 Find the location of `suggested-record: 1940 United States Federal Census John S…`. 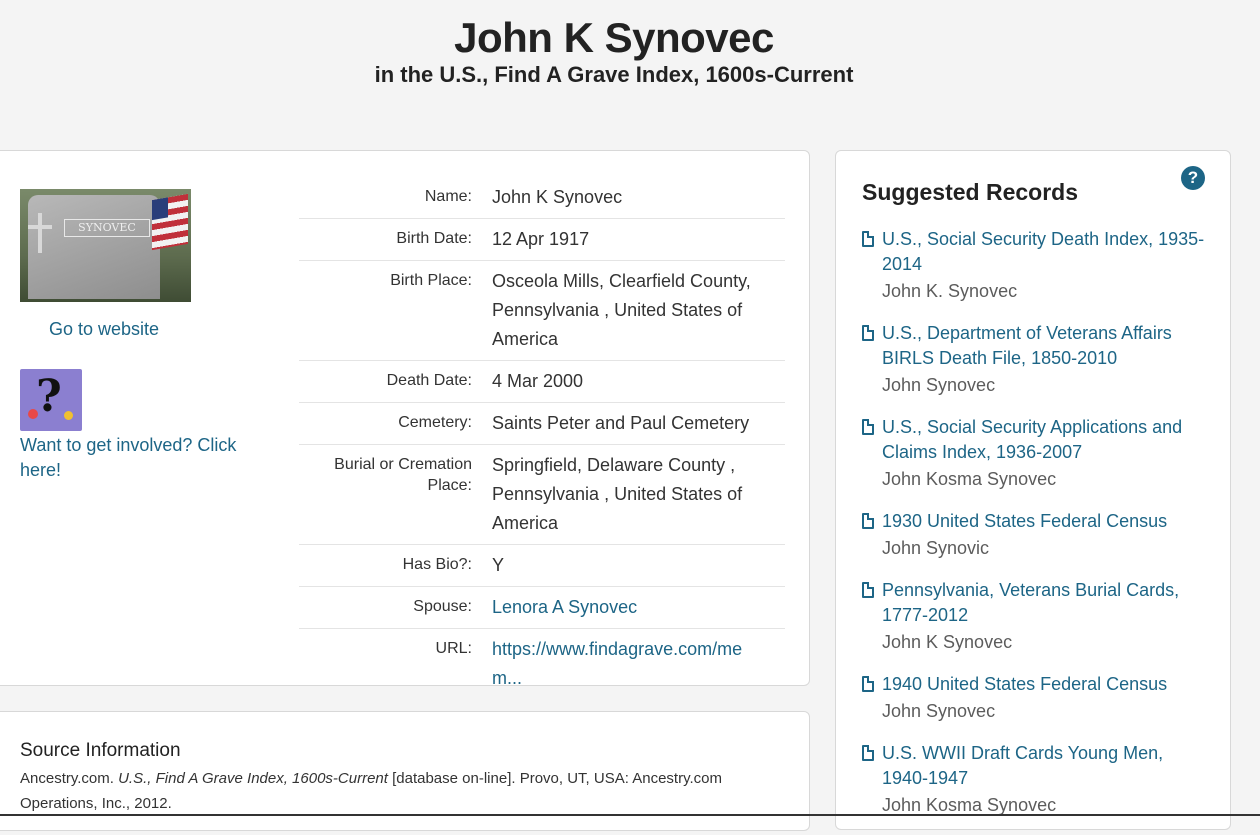

suggested-record: 1940 United States Federal Census John S… is located at coordinates (1037, 698).